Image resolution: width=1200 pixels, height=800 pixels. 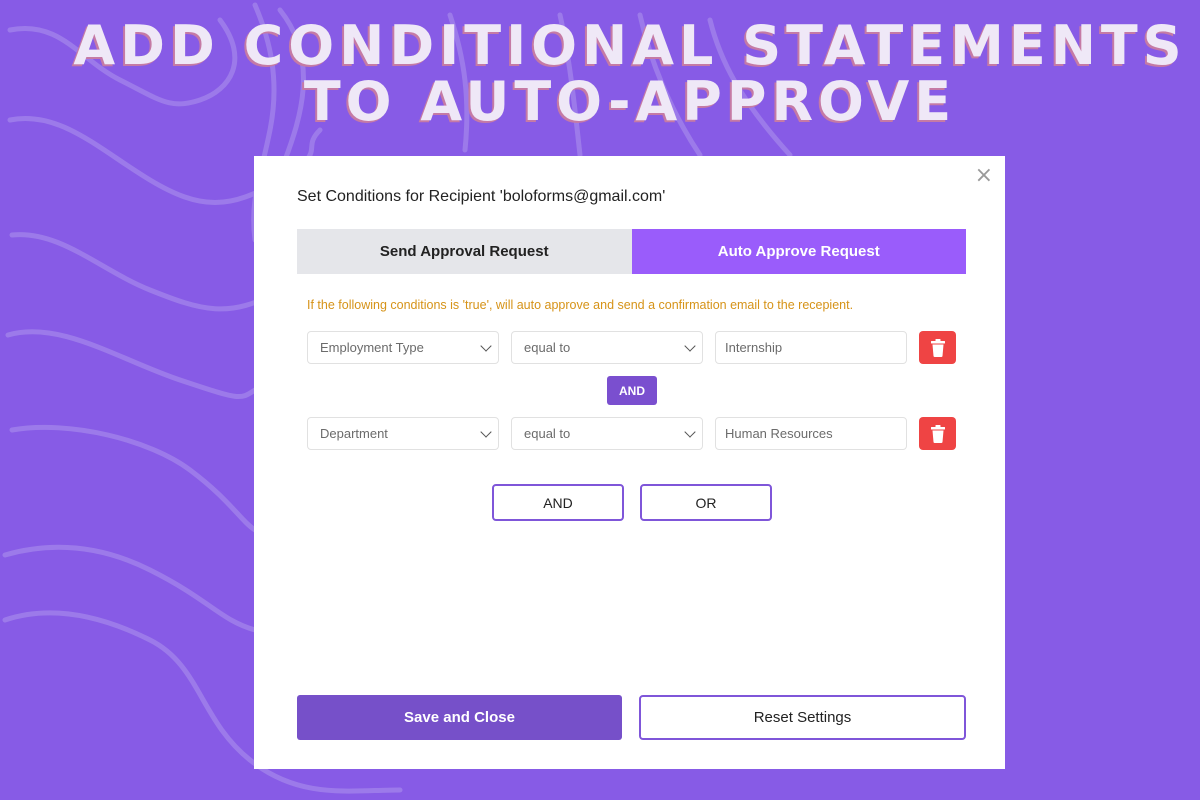 What do you see at coordinates (630, 45) in the screenshot?
I see `headline-line-1: ADD CONDITIONAL STATEMENTS` at bounding box center [630, 45].